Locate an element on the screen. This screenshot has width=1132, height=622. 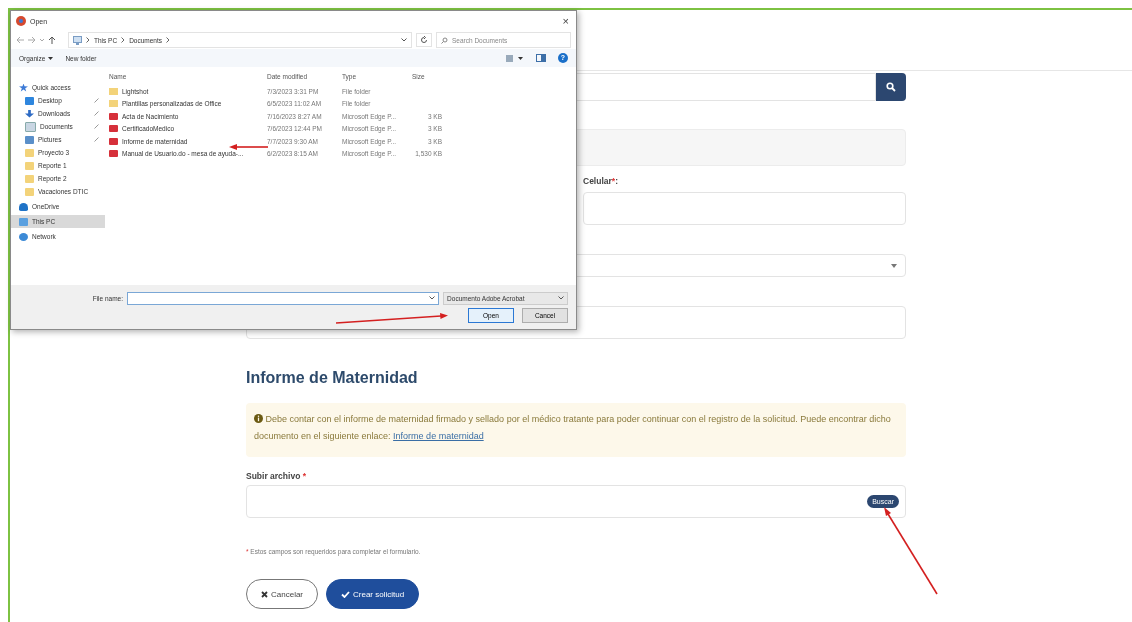
field-label: Subir archivo * is located at coordinates (276, 476).